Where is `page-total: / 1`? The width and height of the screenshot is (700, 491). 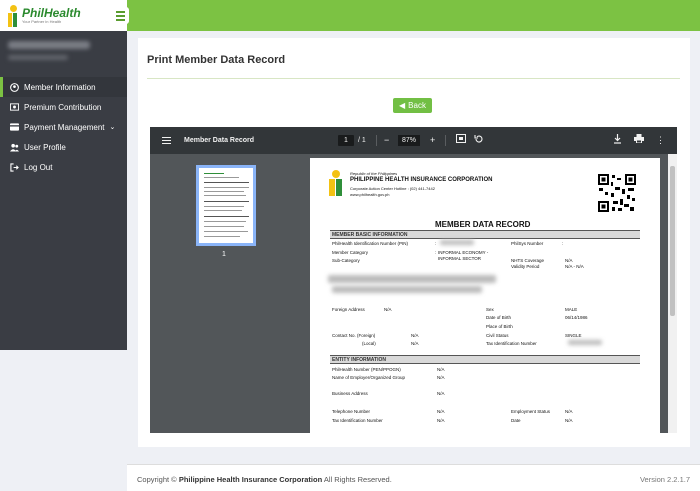
page-total: / 1 is located at coordinates (362, 140).